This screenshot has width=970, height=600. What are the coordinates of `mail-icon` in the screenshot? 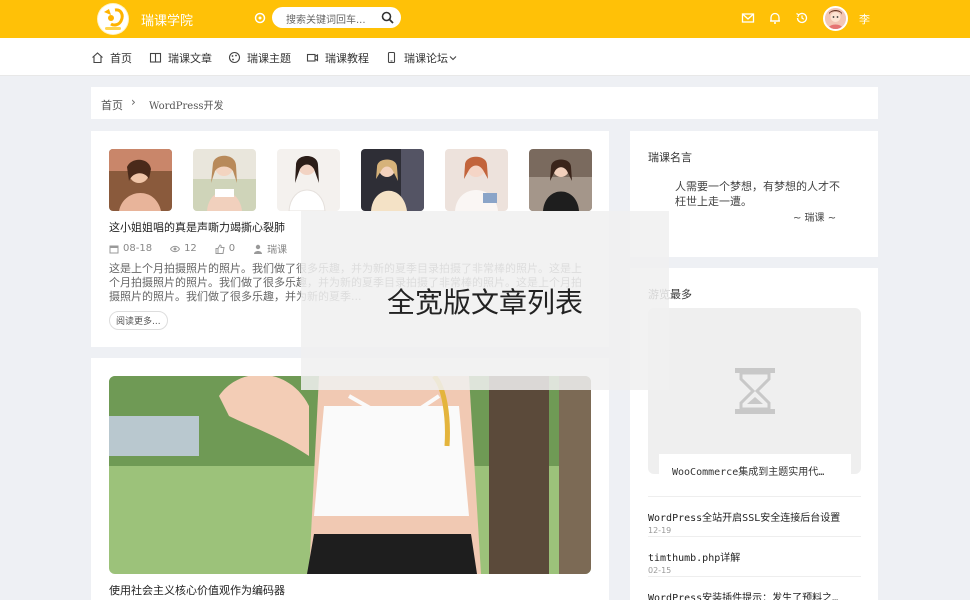 It's located at (748, 18).